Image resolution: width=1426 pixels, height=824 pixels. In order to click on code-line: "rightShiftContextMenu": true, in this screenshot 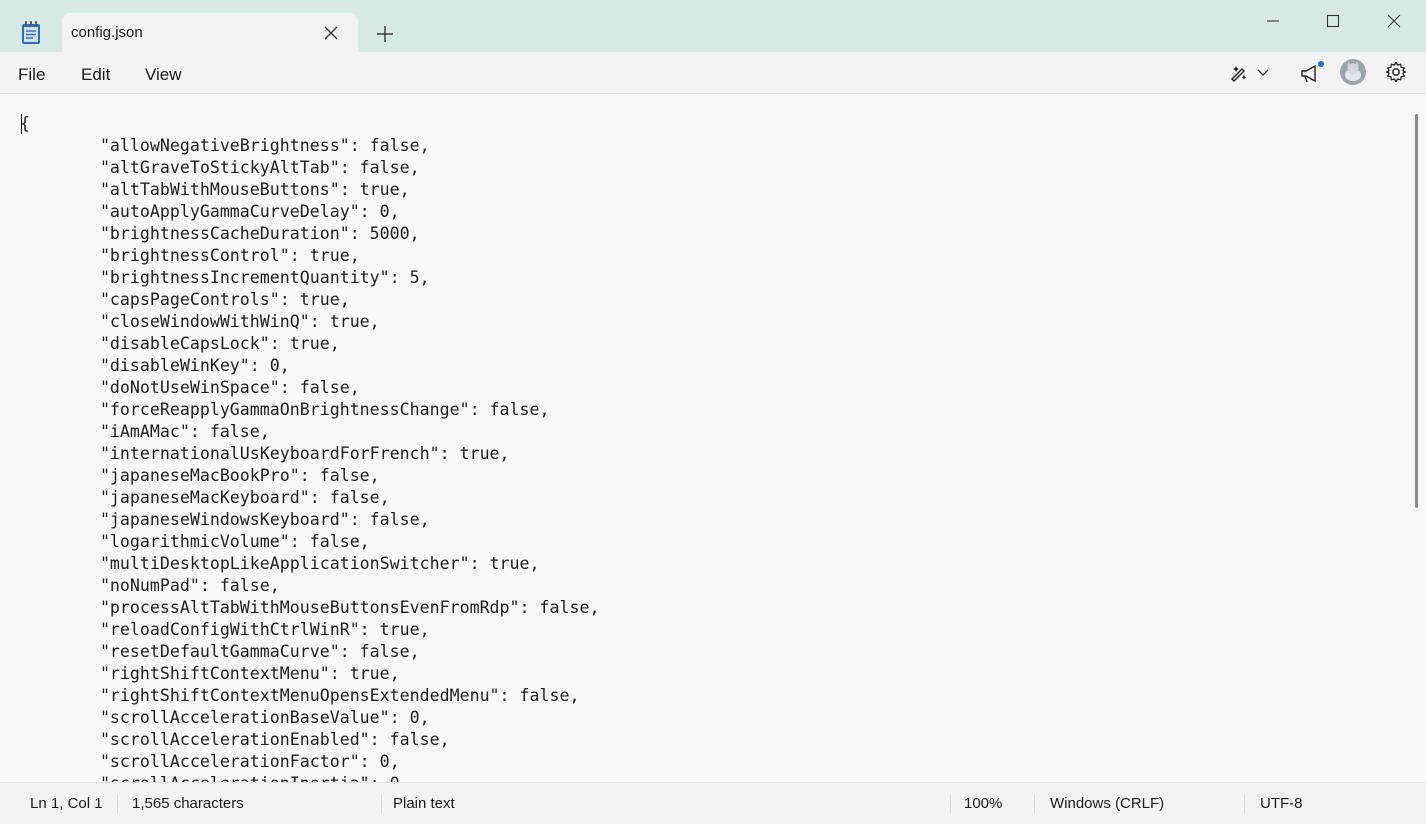, I will do `click(210, 673)`.